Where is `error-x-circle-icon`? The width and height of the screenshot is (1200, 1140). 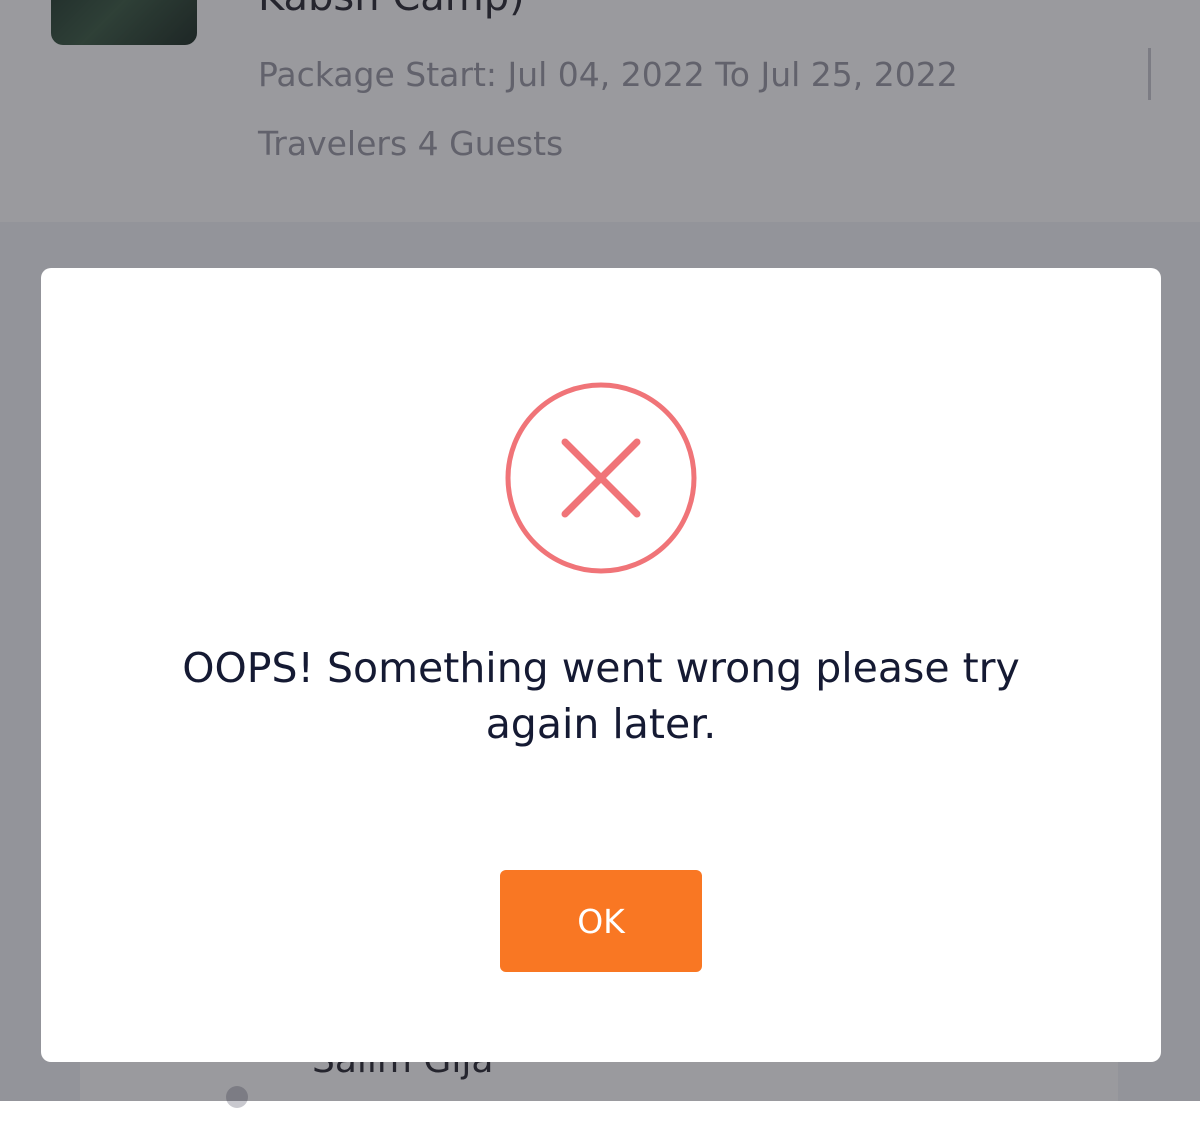
error-x-circle-icon is located at coordinates (601, 478).